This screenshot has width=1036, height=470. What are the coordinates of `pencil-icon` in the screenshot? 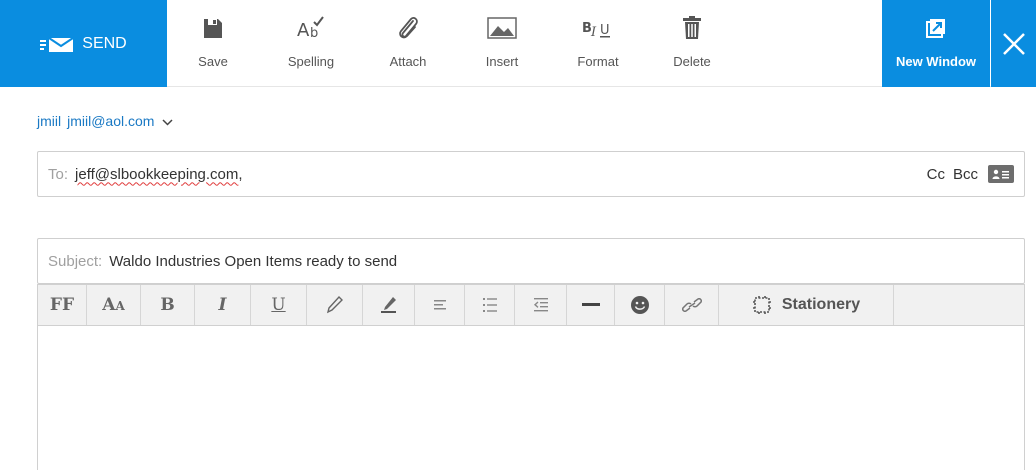 It's located at (334, 305).